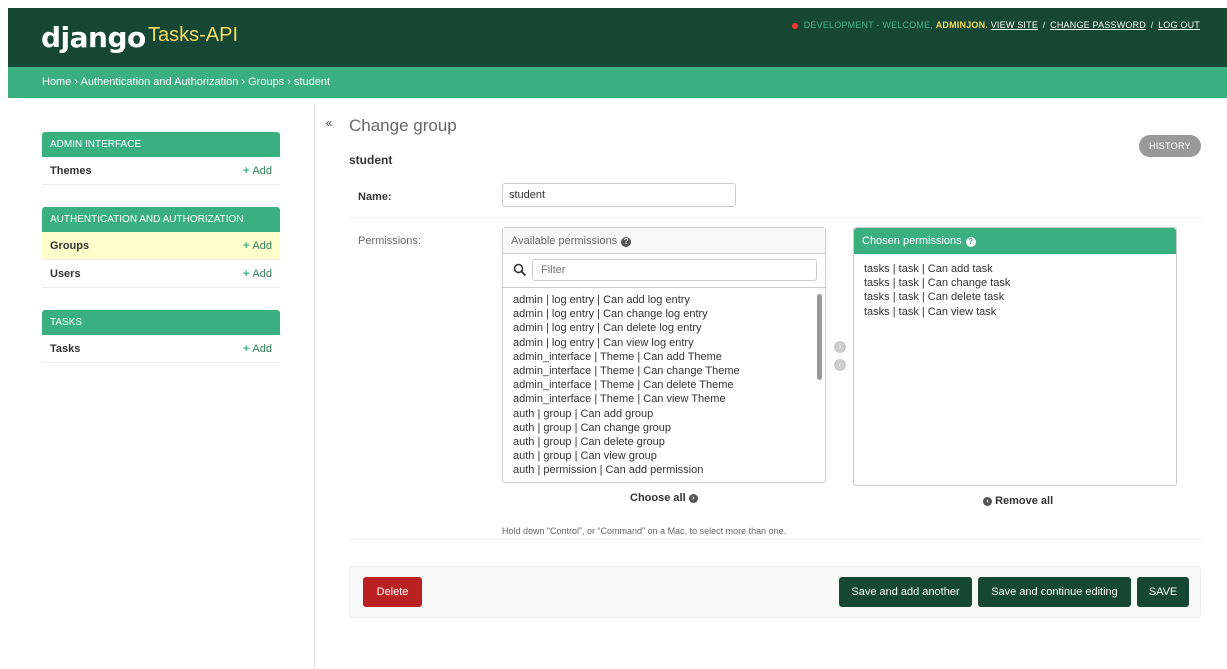  What do you see at coordinates (868, 25) in the screenshot?
I see `environment-text: DEVELOPMENT - WELCOME,` at bounding box center [868, 25].